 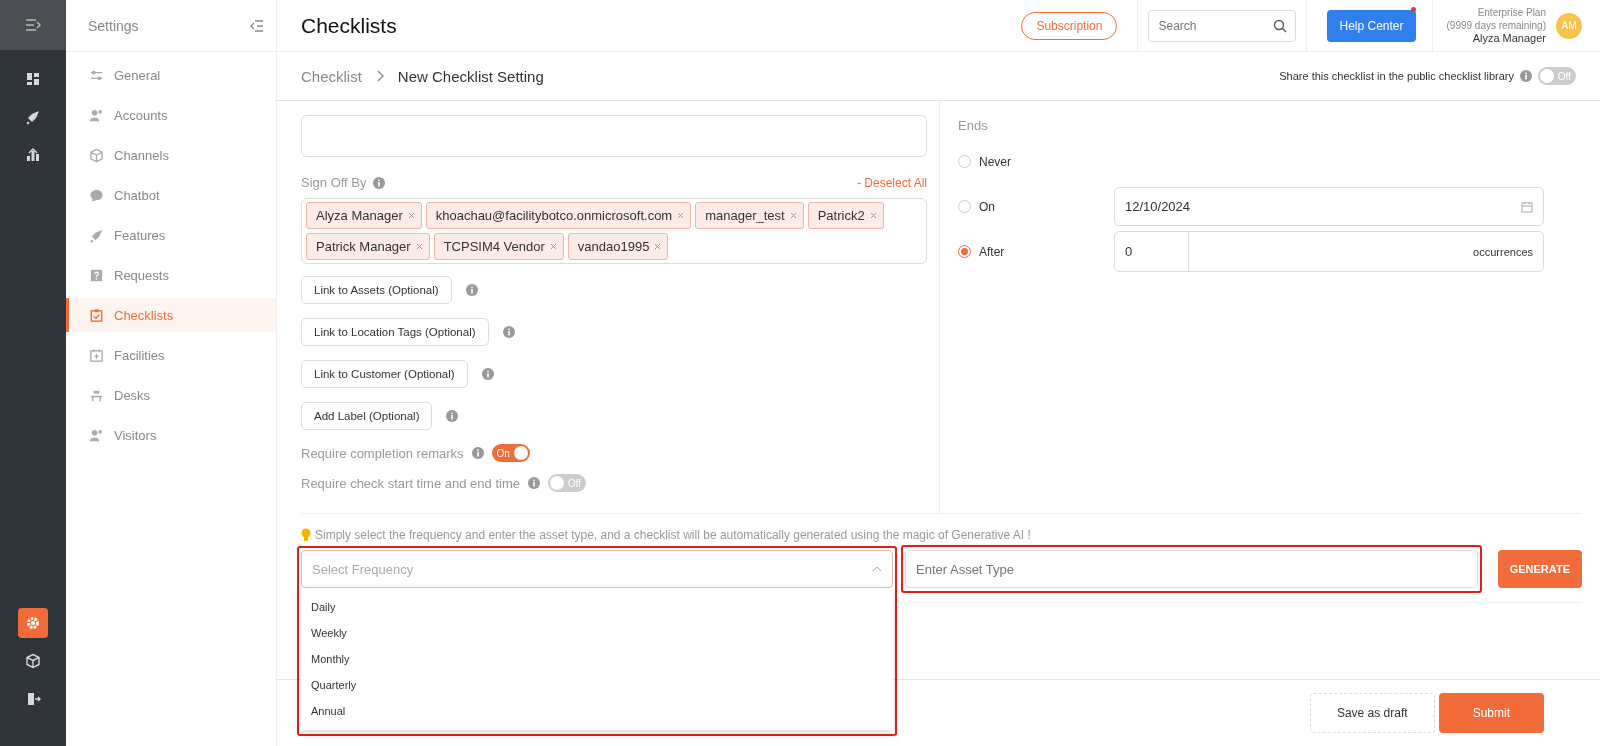 I want to click on breadcrumb-link: Checklist, so click(x=331, y=76).